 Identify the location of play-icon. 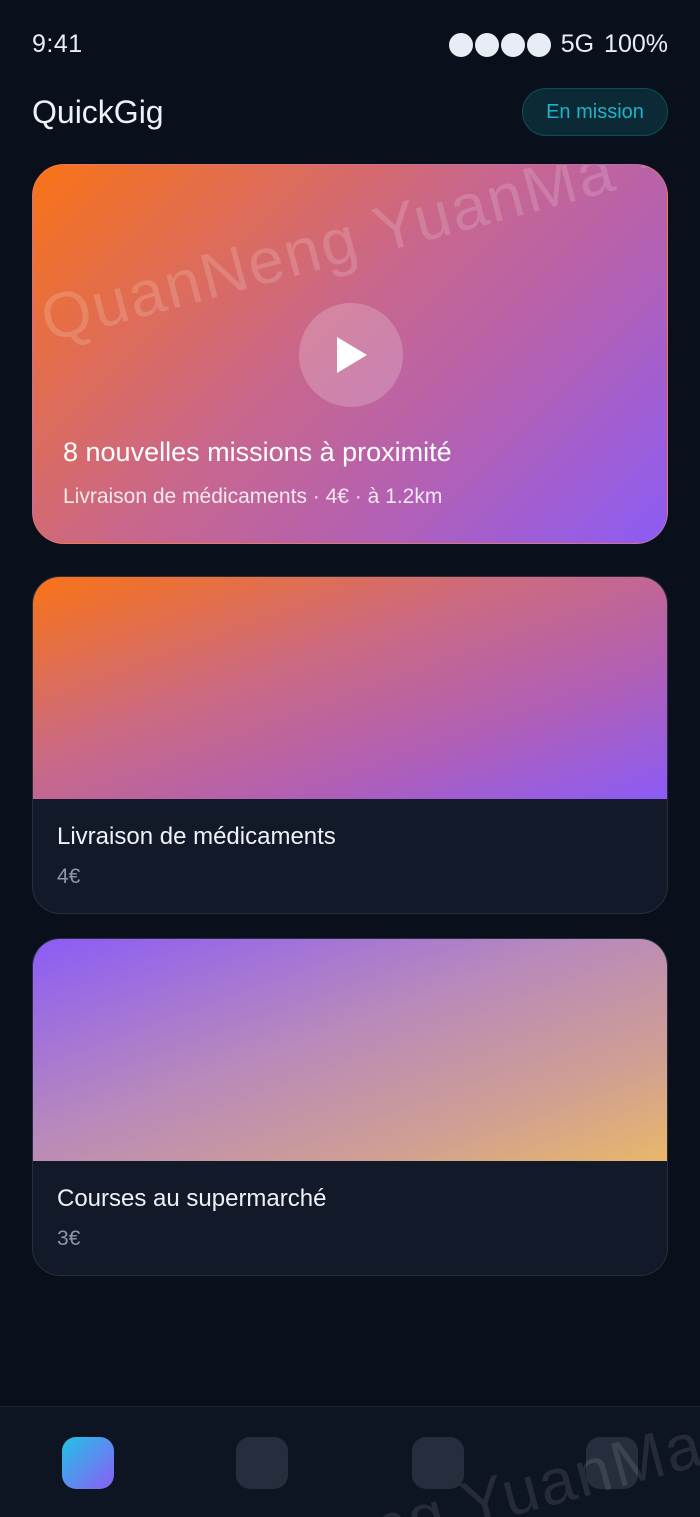
(352, 355).